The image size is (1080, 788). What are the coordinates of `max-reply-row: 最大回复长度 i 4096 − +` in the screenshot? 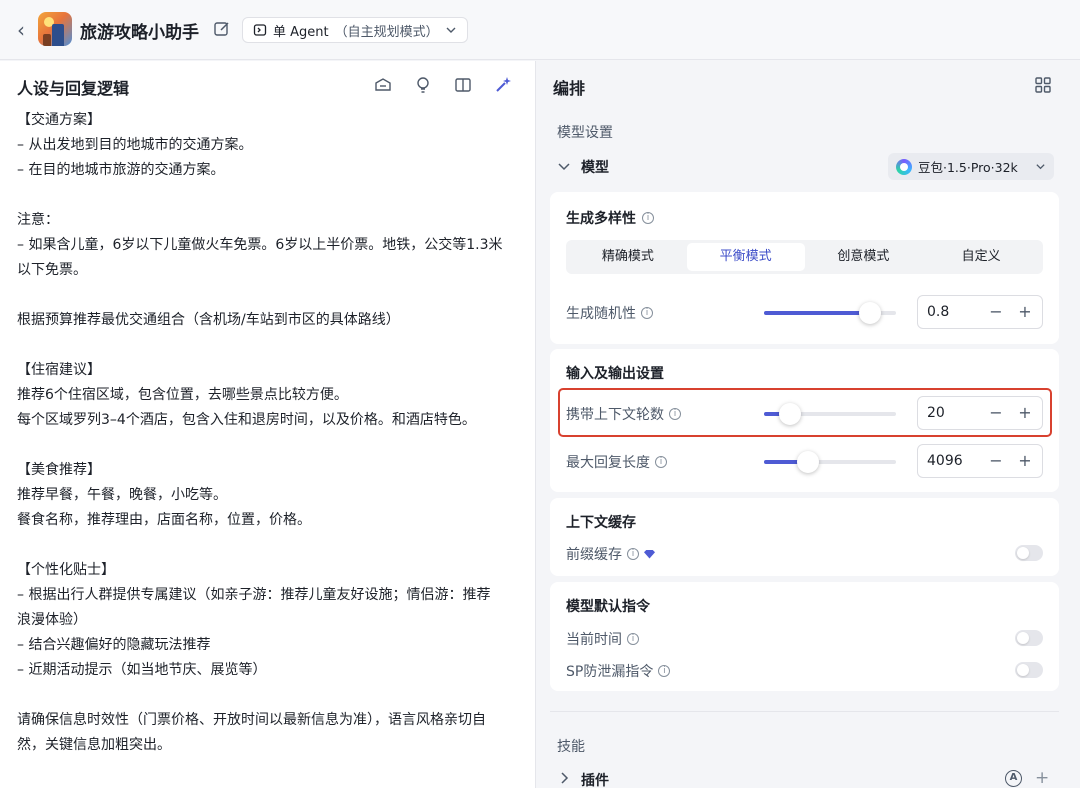 It's located at (804, 461).